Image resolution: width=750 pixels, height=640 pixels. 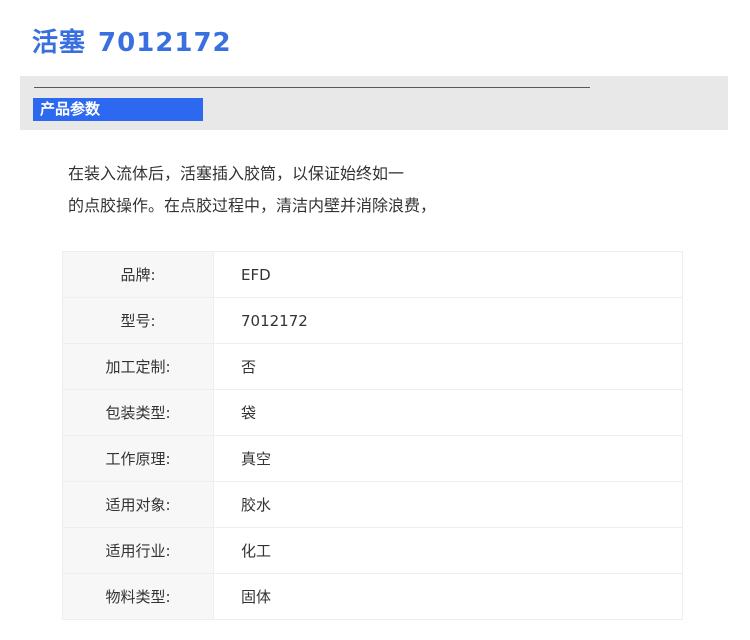 I want to click on table-row: 品牌: EFD, so click(x=372, y=274).